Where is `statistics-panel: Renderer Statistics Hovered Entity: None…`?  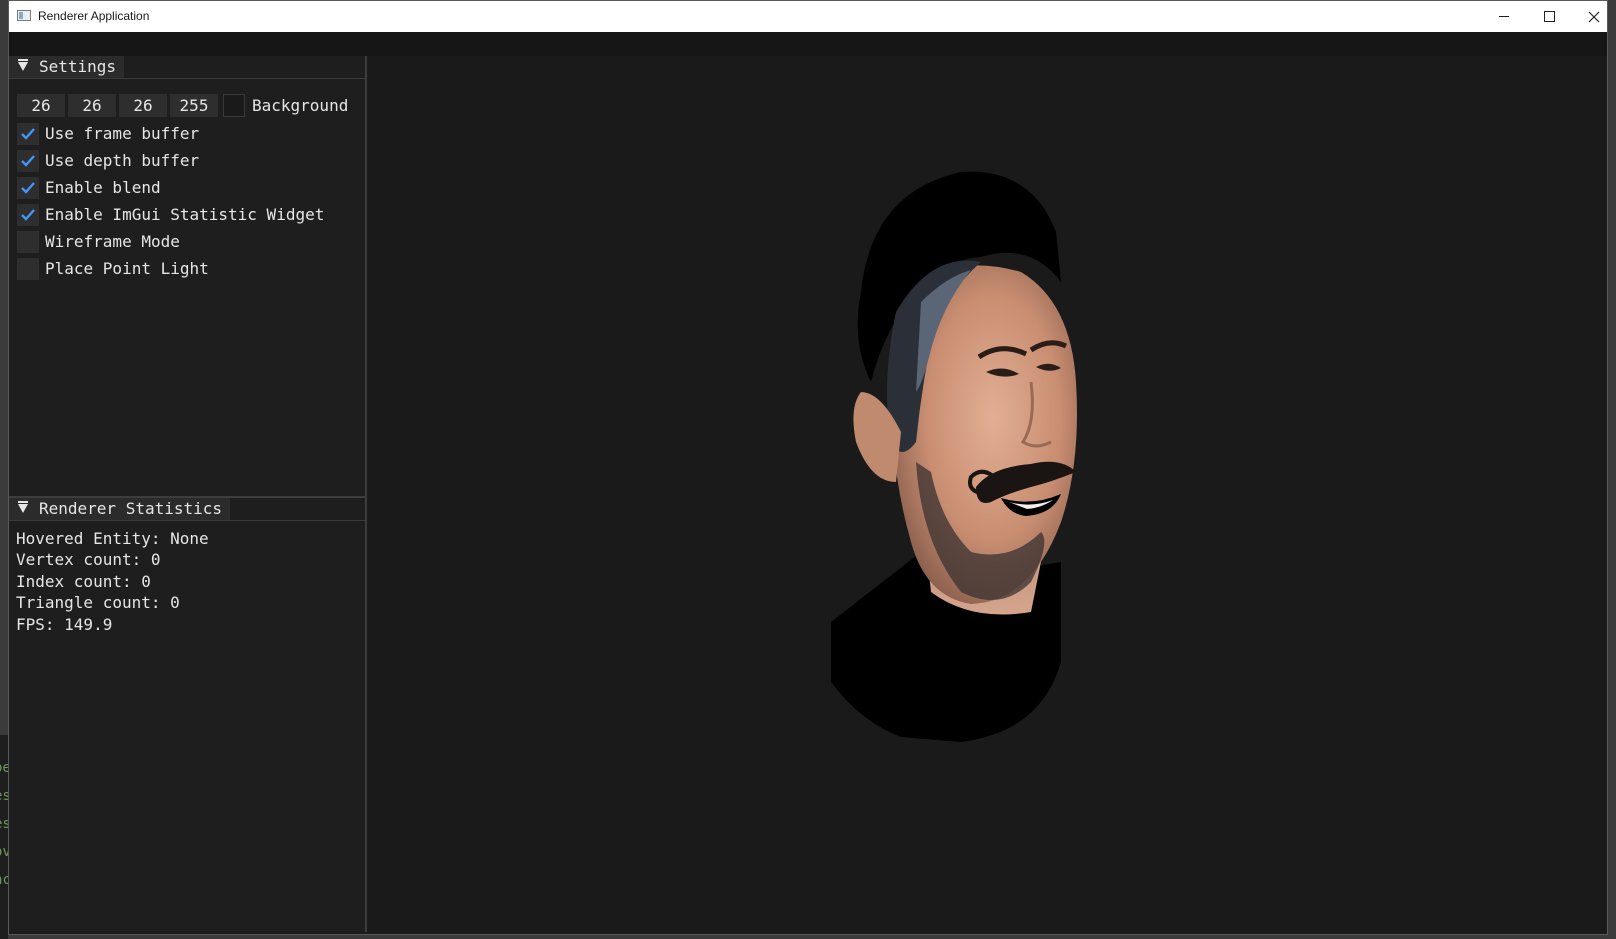 statistics-panel: Renderer Statistics Hovered Entity: None… is located at coordinates (188, 714).